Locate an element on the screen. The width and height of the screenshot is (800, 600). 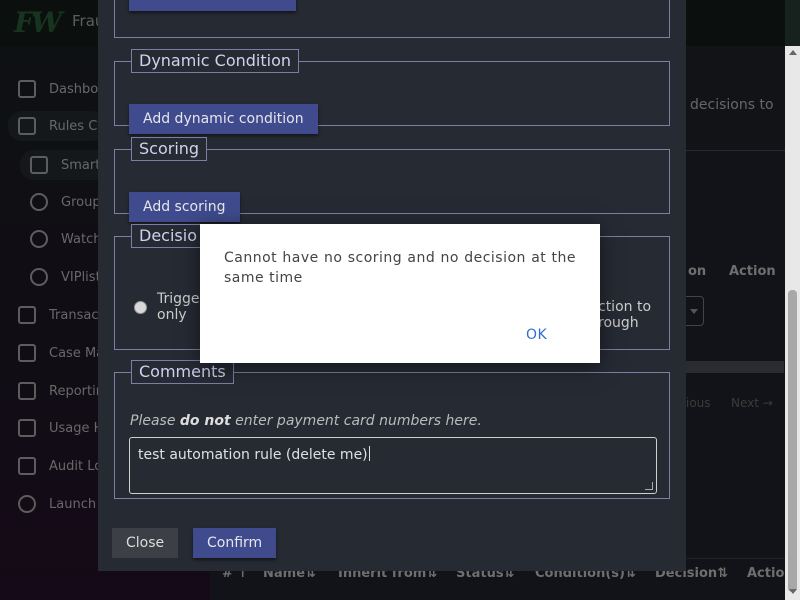
scoring-legend: Scoring is located at coordinates (169, 149).